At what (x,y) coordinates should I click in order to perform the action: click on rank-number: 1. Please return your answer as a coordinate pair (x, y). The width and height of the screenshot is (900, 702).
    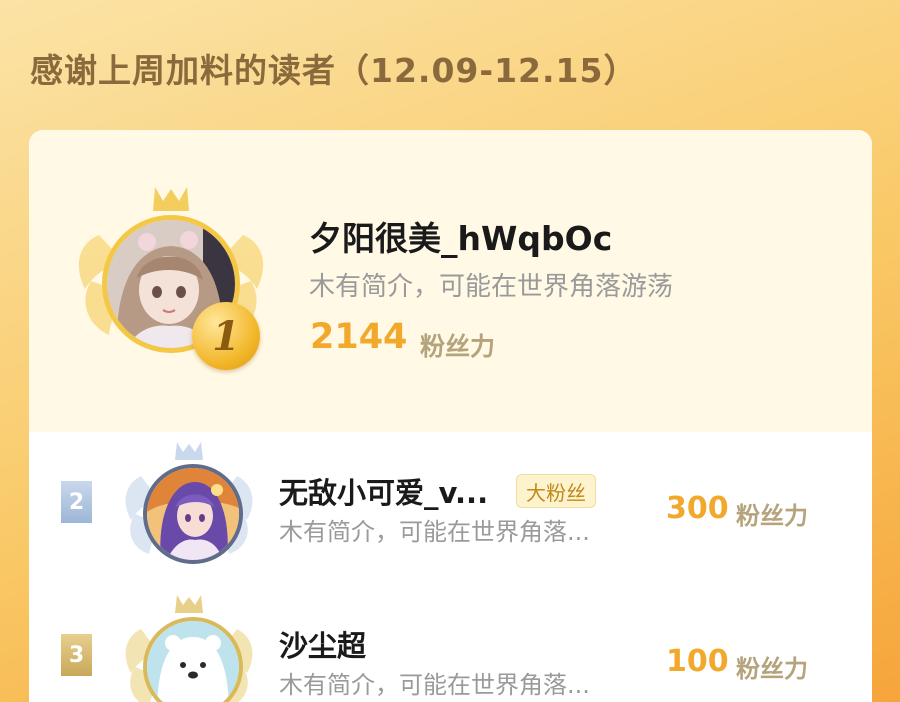
    Looking at the image, I should click on (226, 336).